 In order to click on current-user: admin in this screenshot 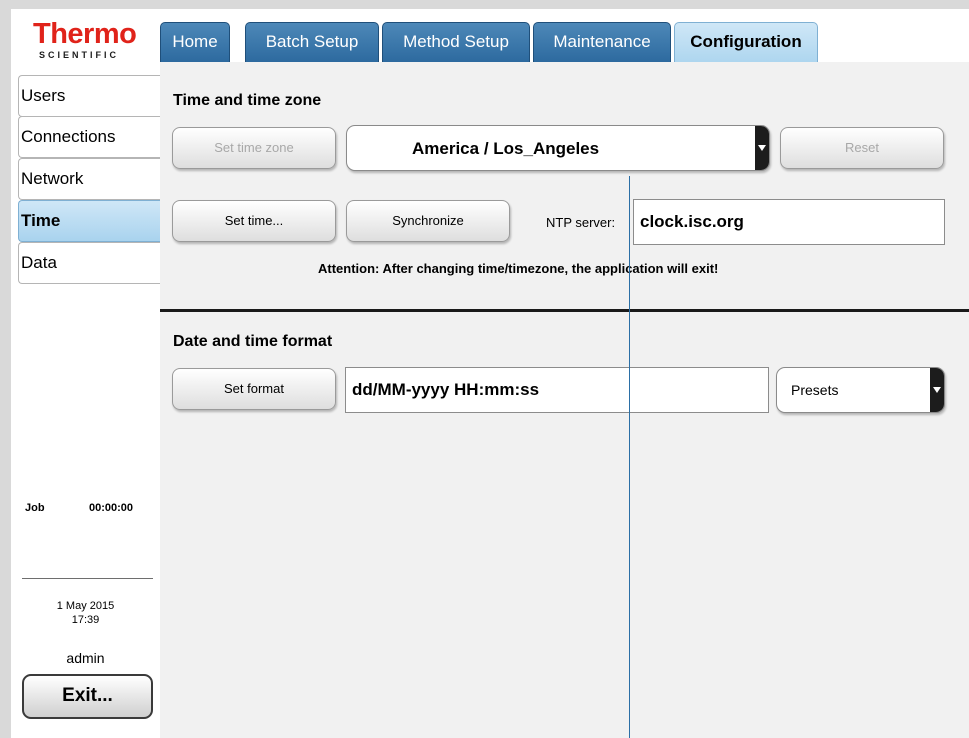, I will do `click(85, 658)`.